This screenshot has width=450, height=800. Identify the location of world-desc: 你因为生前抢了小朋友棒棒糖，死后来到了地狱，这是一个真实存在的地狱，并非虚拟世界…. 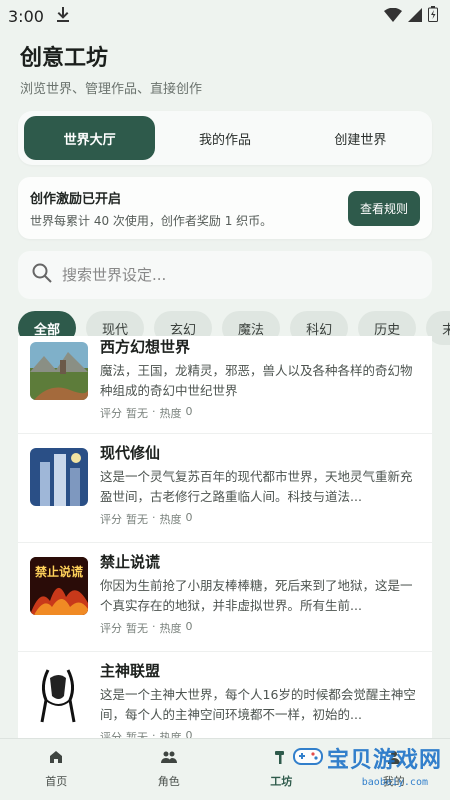
(256, 595).